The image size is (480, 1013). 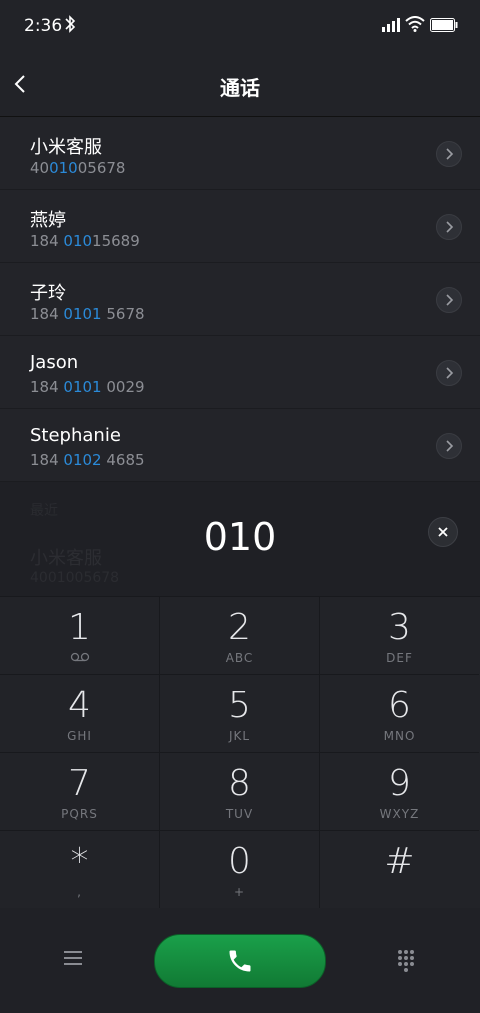 What do you see at coordinates (66, 147) in the screenshot?
I see `contact-name: 小米客服` at bounding box center [66, 147].